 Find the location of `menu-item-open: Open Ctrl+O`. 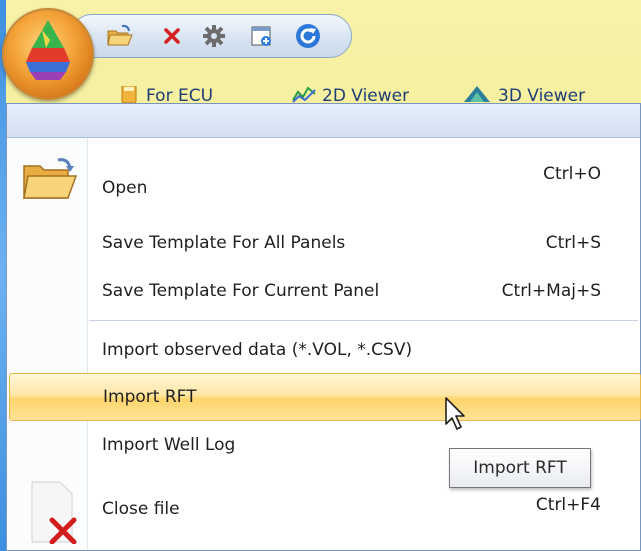

menu-item-open: Open Ctrl+O is located at coordinates (323, 180).